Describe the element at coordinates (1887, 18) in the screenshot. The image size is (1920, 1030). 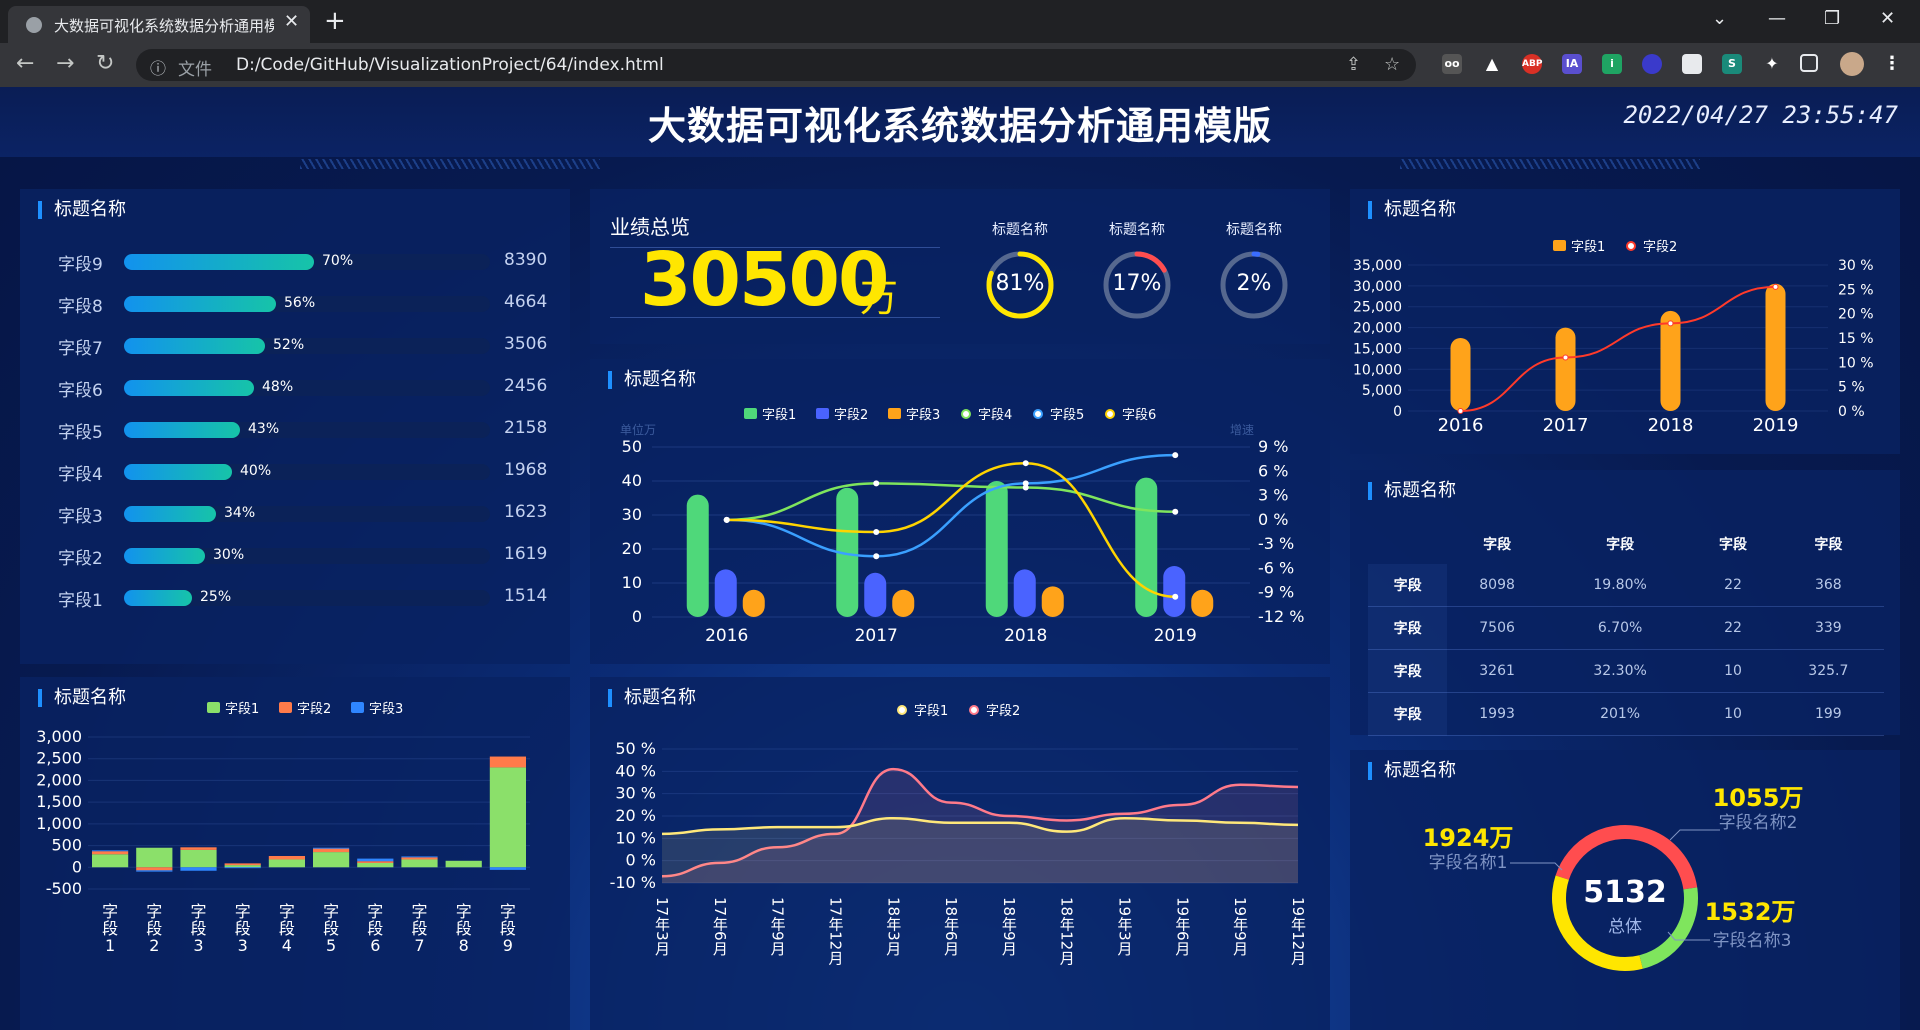
I see `close-window-button: ✕` at that location.